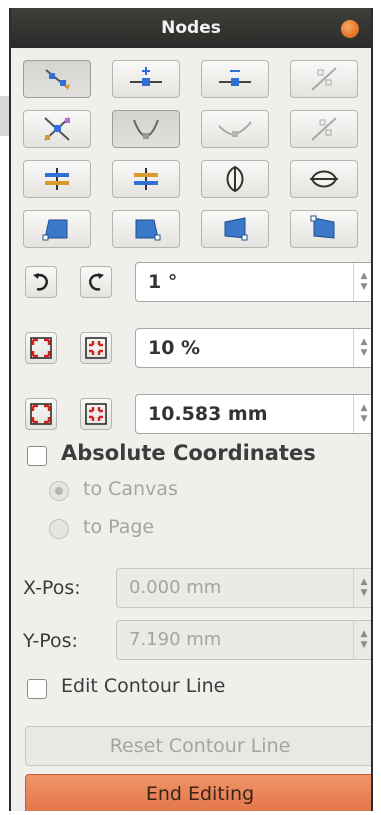 The height and width of the screenshot is (815, 381). I want to click on enlarge-length-button, so click(41, 414).